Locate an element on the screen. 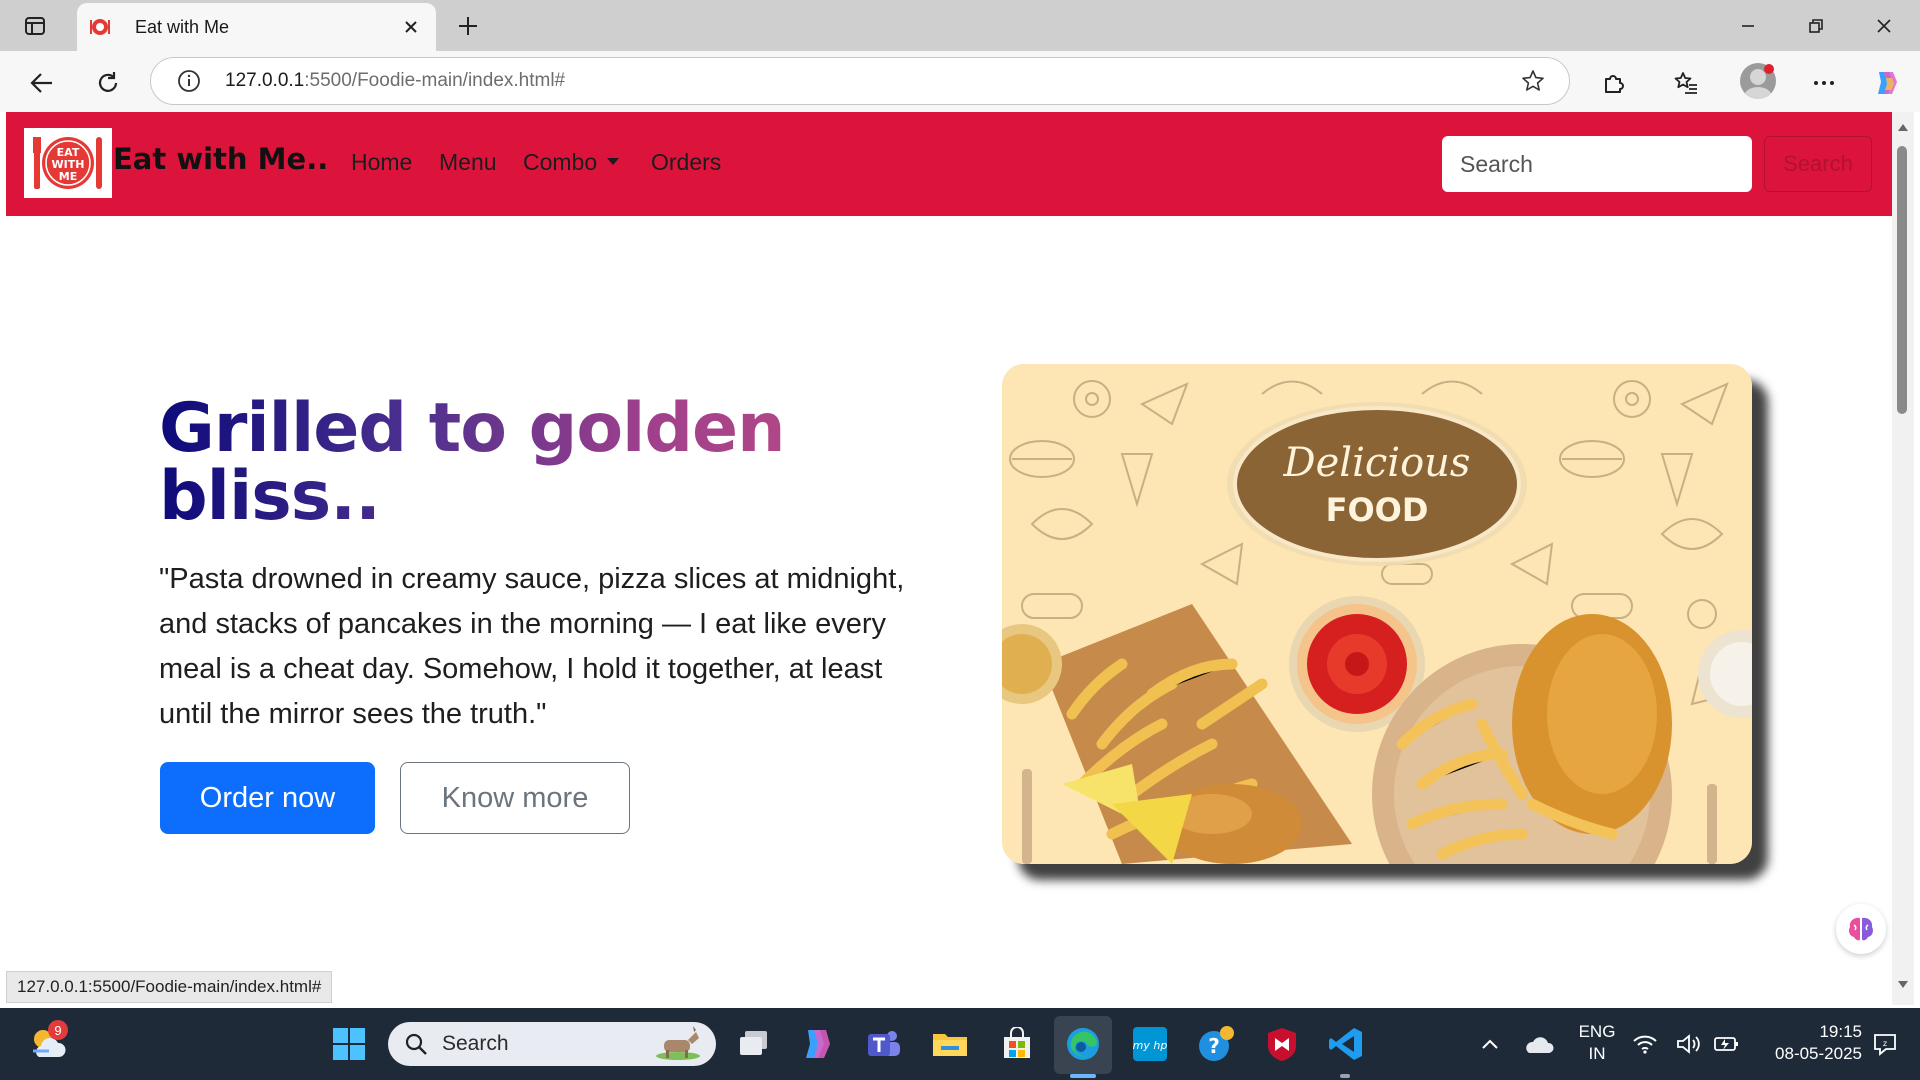 Image resolution: width=1920 pixels, height=1080 pixels. url-path: :5500/Foodie-main/index.html# is located at coordinates (435, 80).